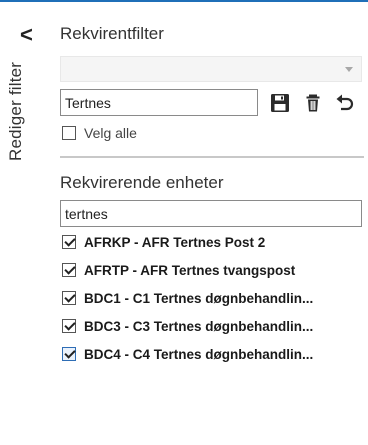 This screenshot has width=368, height=445. I want to click on filter-heading: Rekvirentfilter, so click(112, 33).